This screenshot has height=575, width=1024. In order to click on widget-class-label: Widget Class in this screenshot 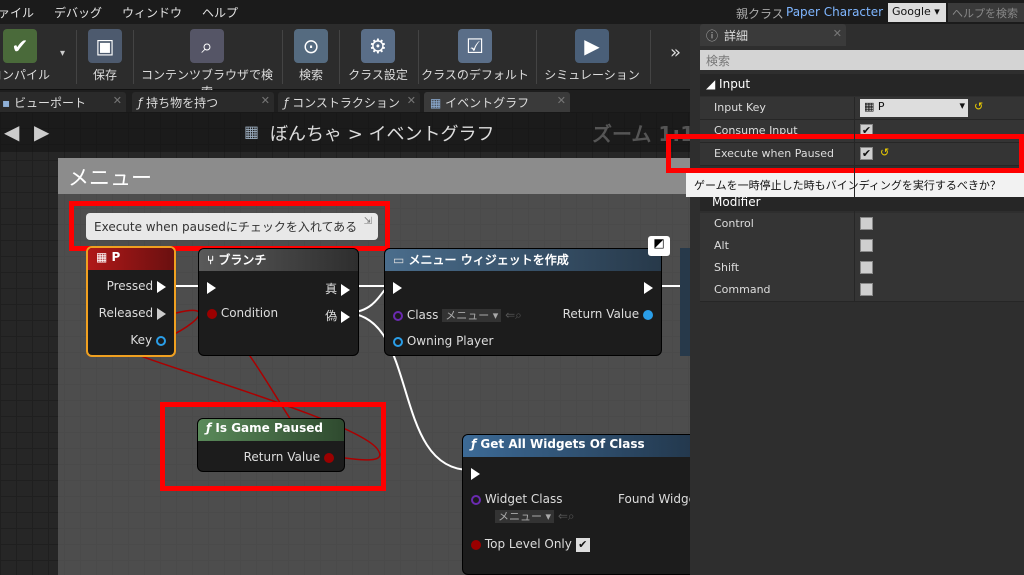, I will do `click(523, 499)`.